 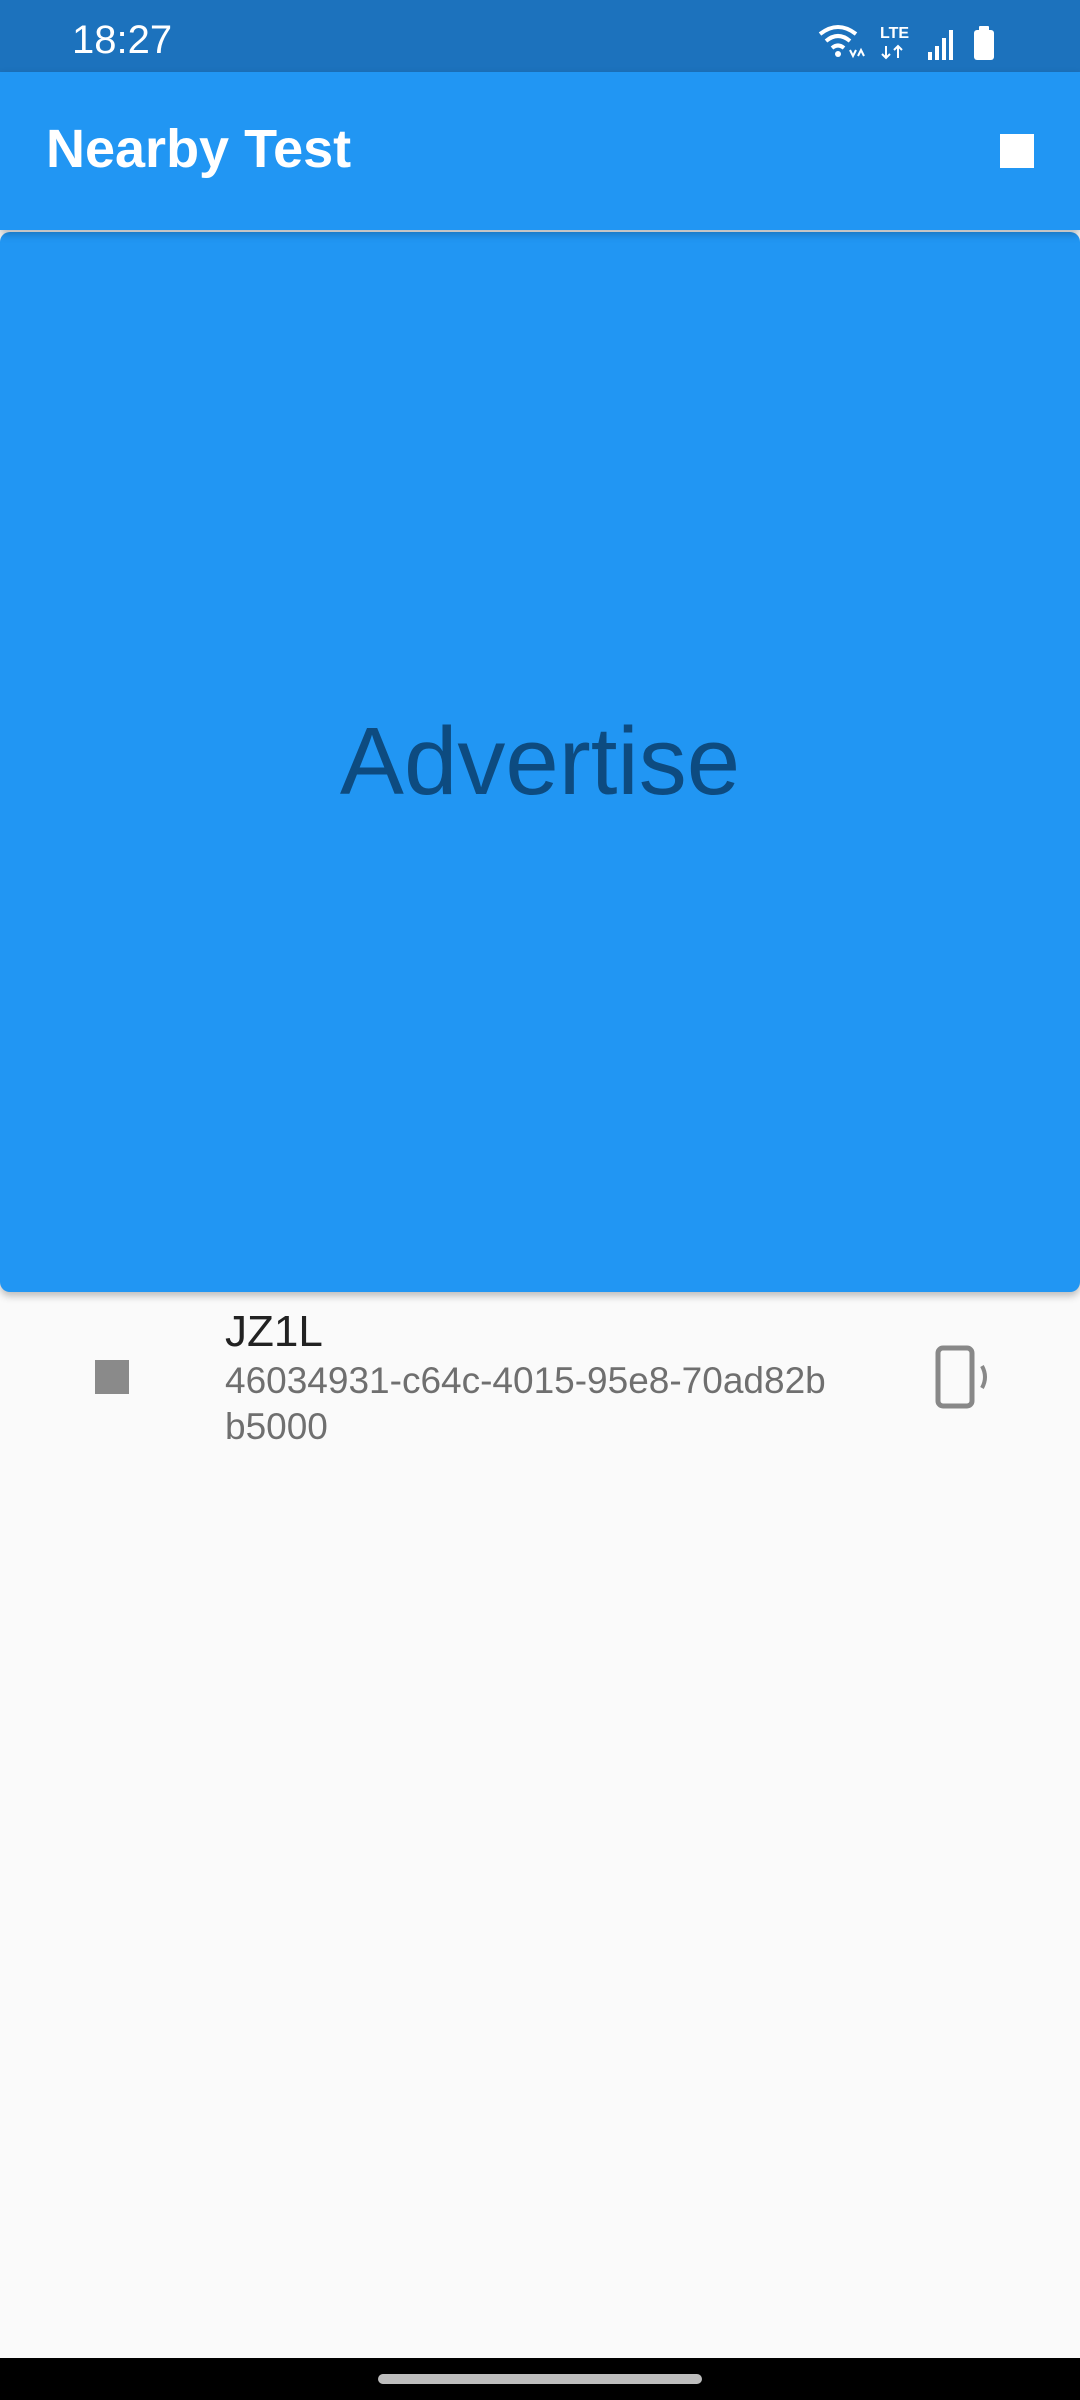 I want to click on lte-icon: LTE, so click(x=894, y=42).